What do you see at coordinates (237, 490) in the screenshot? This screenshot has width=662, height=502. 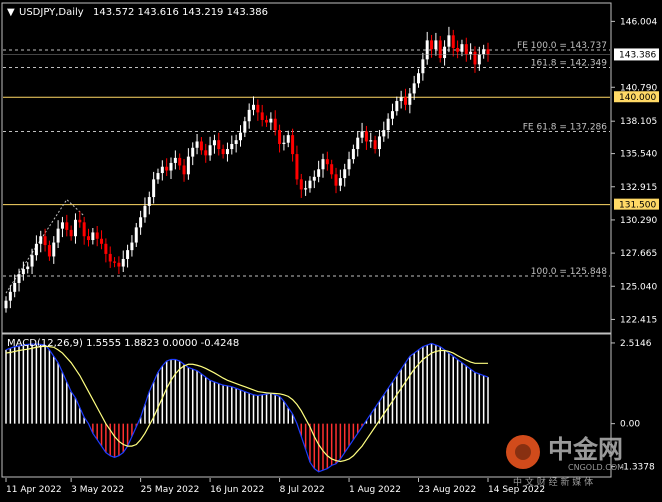 I see `time-tick-label: 16 Jun 2022` at bounding box center [237, 490].